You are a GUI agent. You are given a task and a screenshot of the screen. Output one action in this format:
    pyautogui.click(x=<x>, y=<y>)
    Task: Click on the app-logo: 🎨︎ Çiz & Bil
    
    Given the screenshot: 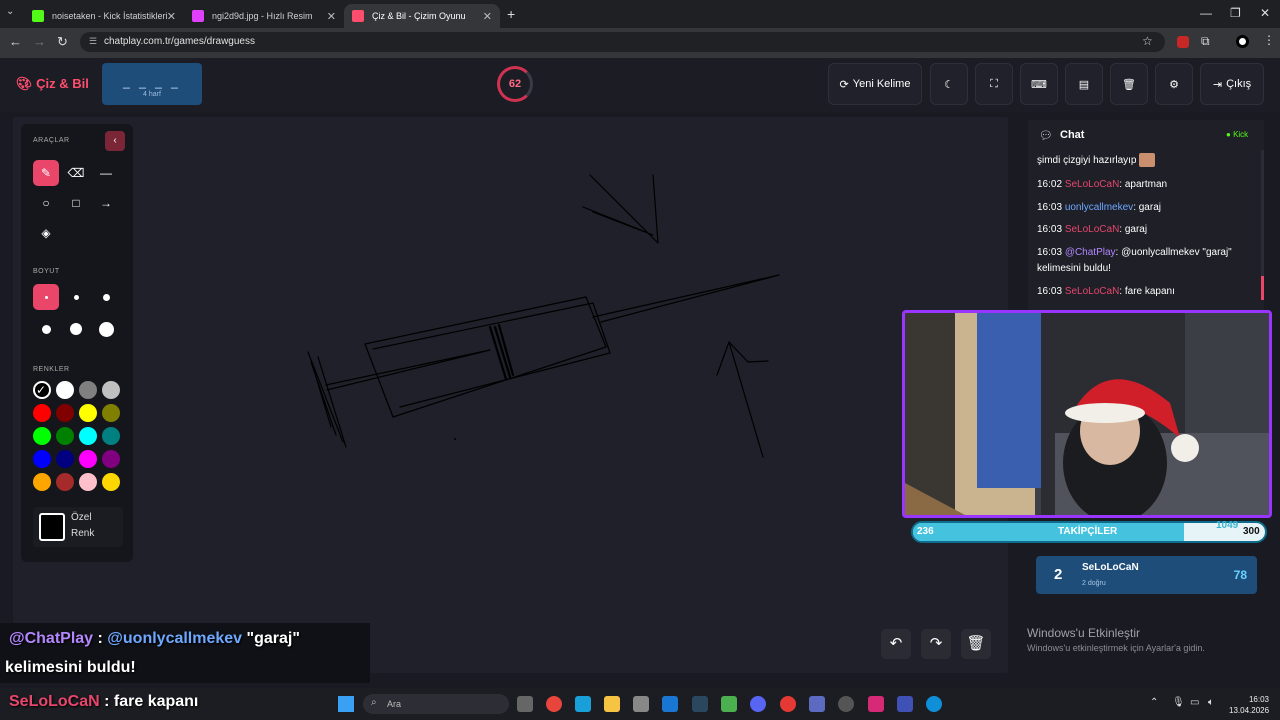 What is the action you would take?
    pyautogui.click(x=52, y=84)
    